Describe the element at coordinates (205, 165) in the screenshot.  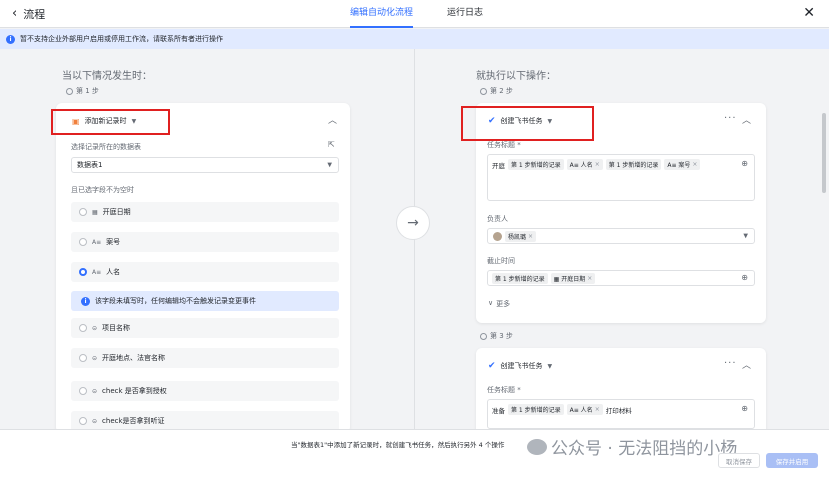
I see `table-select: 数据表1 ▼` at that location.